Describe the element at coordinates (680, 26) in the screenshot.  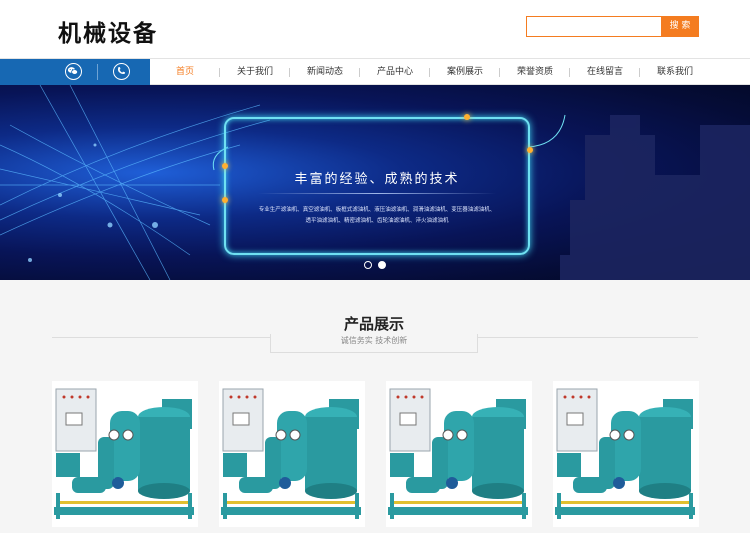
I see `search-button: 搜 索` at that location.